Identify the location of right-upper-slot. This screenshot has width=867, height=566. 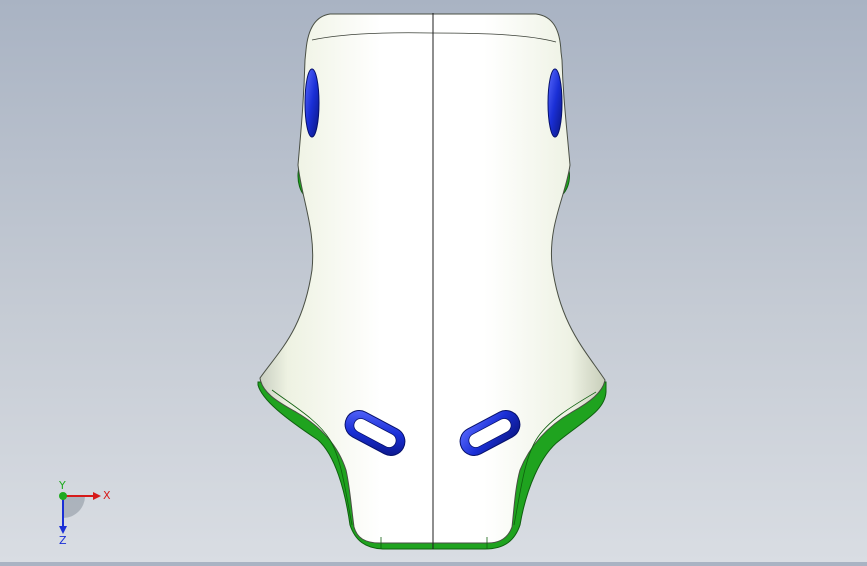
(555, 103).